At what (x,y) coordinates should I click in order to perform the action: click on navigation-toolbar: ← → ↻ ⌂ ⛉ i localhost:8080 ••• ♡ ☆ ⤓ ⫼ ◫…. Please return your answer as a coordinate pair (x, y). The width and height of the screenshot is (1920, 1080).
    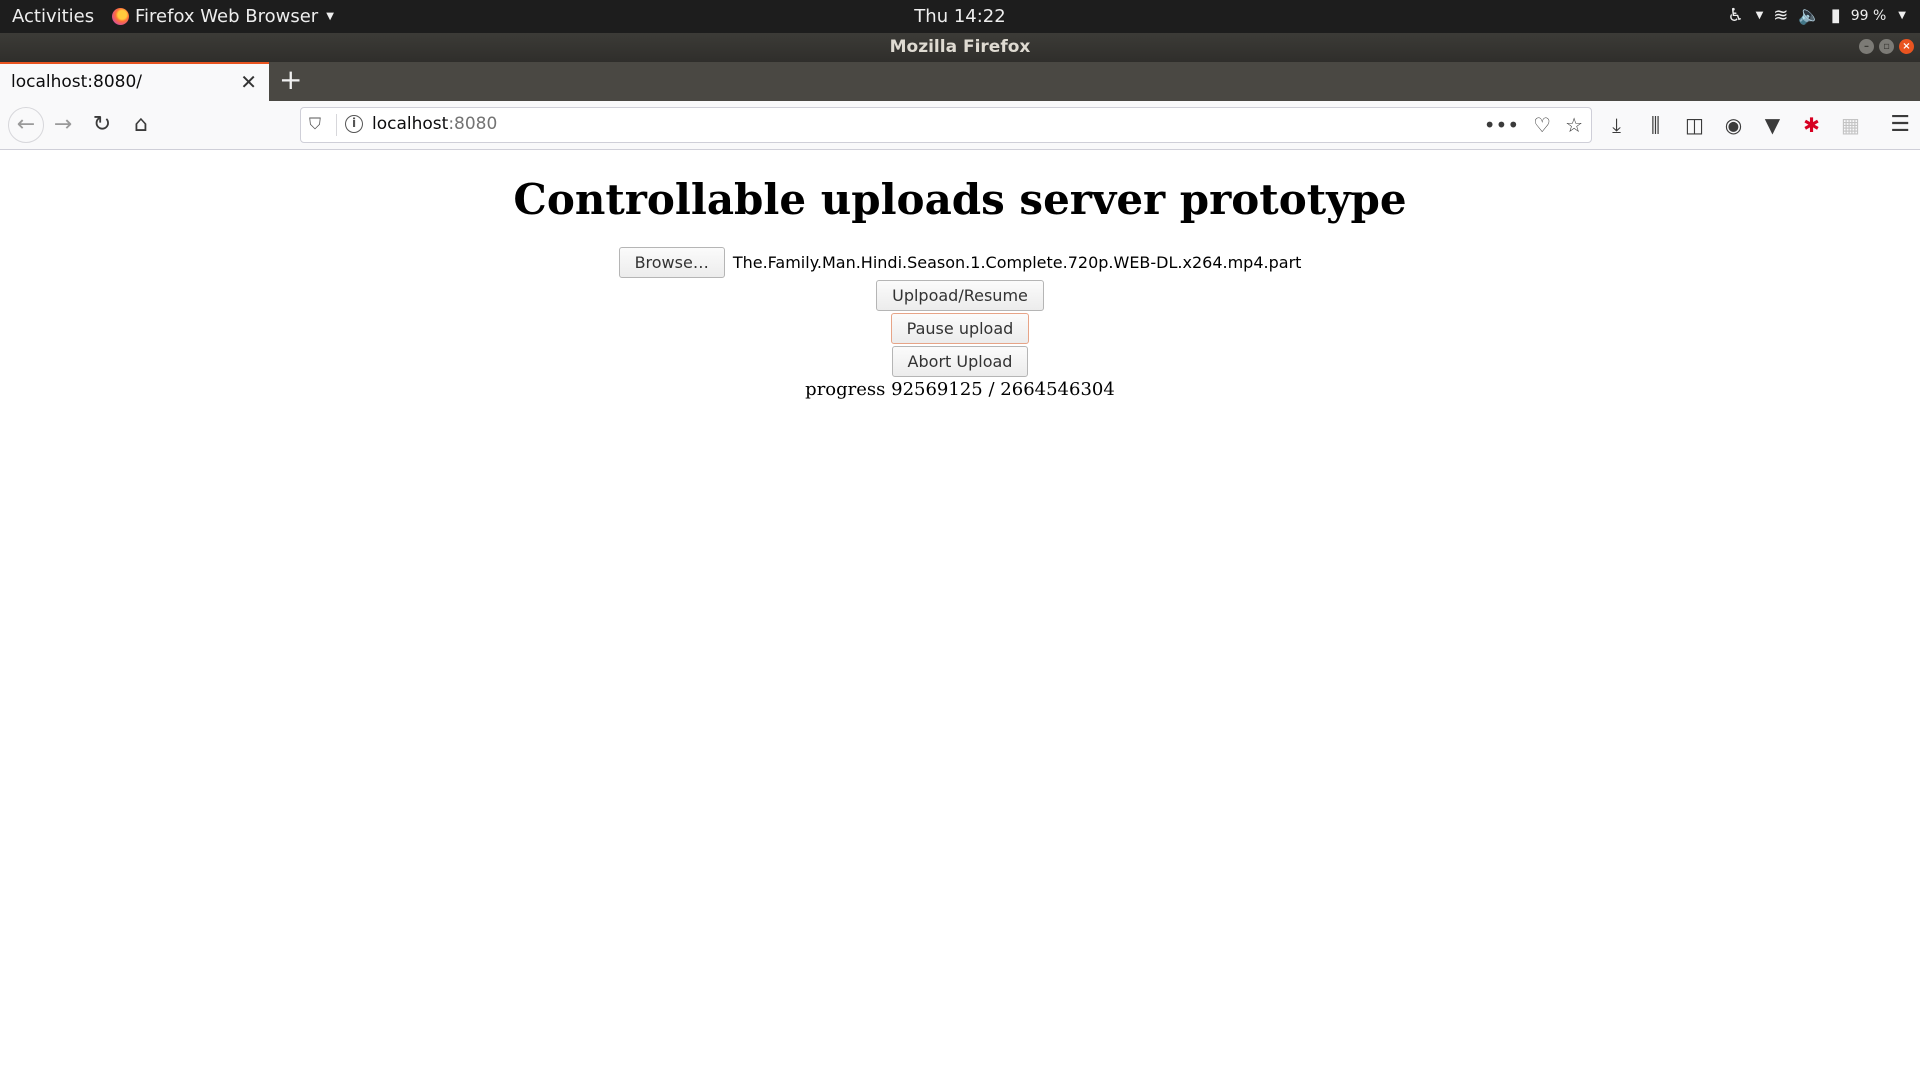
    Looking at the image, I should click on (960, 125).